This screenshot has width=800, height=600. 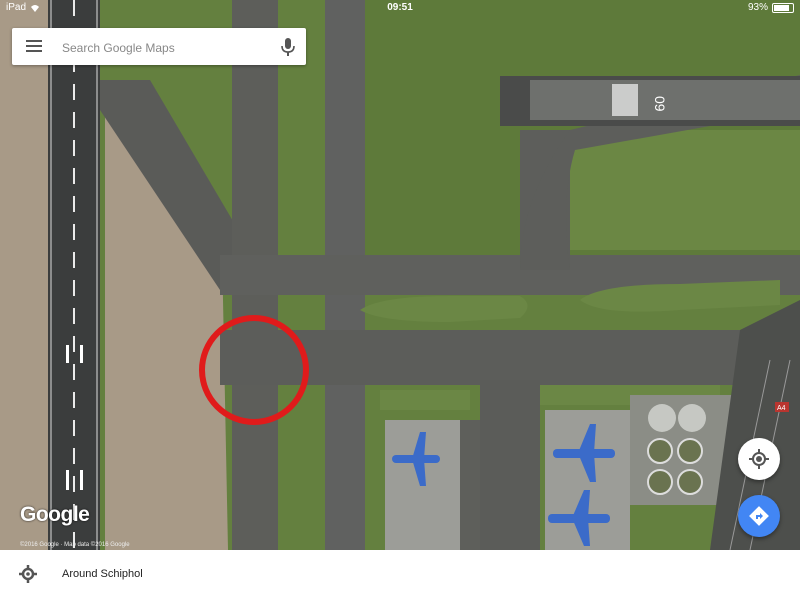 I want to click on my-location-button, so click(x=759, y=459).